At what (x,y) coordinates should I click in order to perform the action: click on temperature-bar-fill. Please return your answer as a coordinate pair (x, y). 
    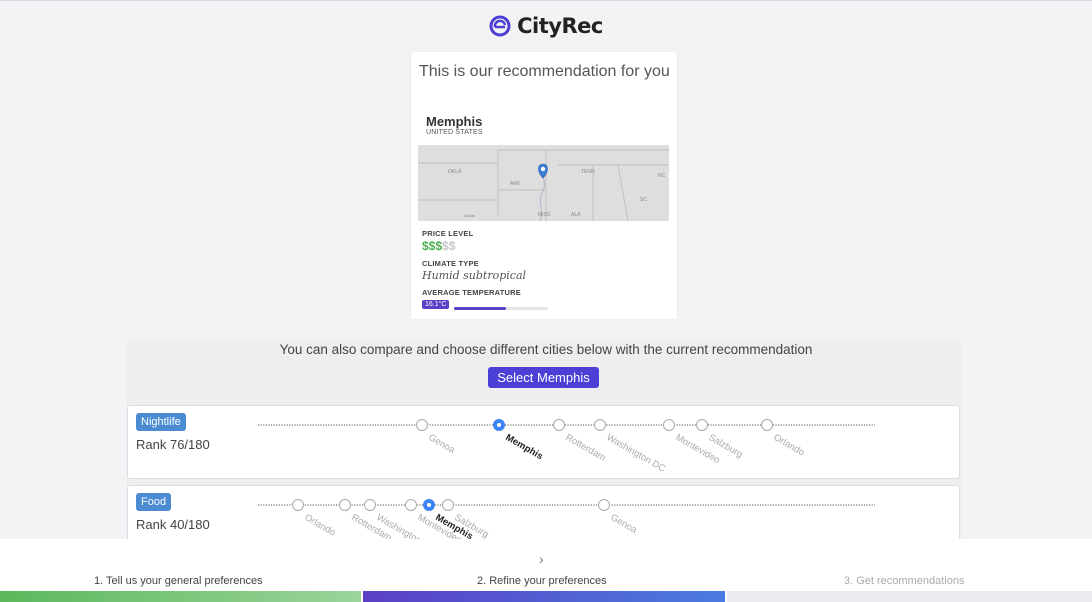
    Looking at the image, I should click on (480, 308).